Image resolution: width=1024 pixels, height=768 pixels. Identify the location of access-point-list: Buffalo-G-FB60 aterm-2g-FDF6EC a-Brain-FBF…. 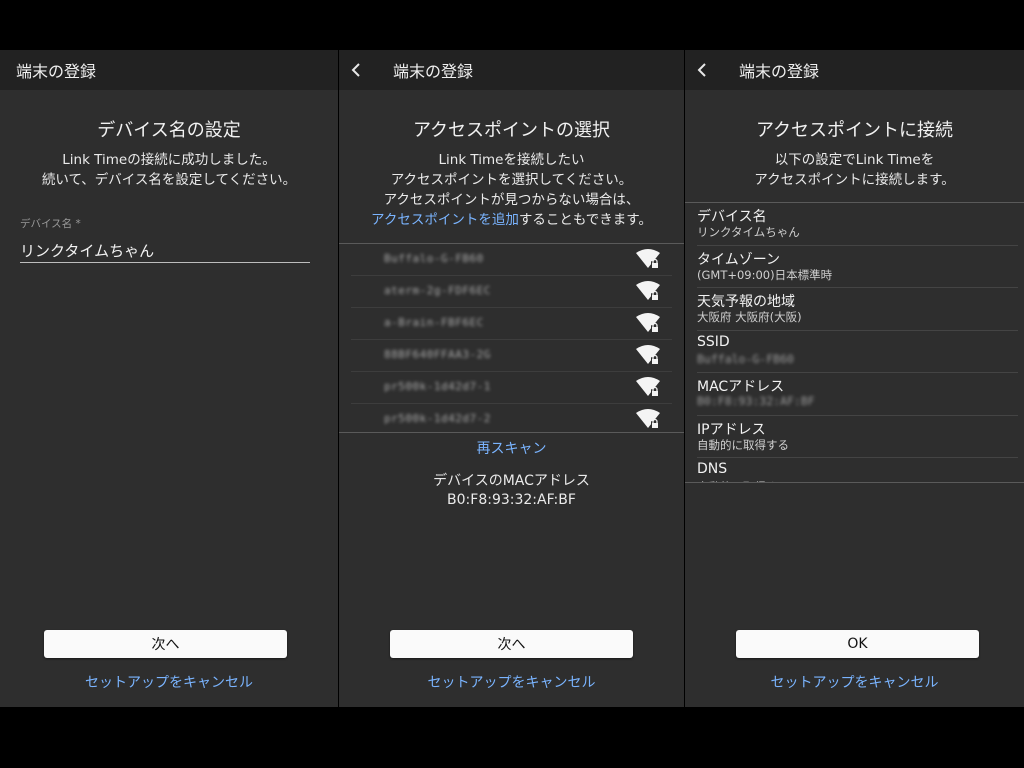
(511, 338).